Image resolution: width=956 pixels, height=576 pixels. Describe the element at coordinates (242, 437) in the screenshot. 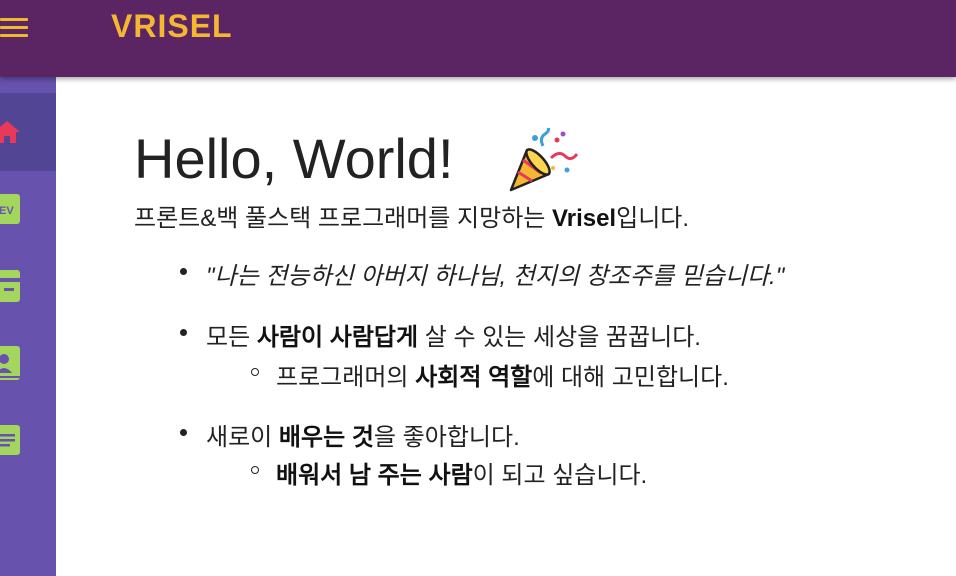

I see `learning-prefix: 새로이` at that location.